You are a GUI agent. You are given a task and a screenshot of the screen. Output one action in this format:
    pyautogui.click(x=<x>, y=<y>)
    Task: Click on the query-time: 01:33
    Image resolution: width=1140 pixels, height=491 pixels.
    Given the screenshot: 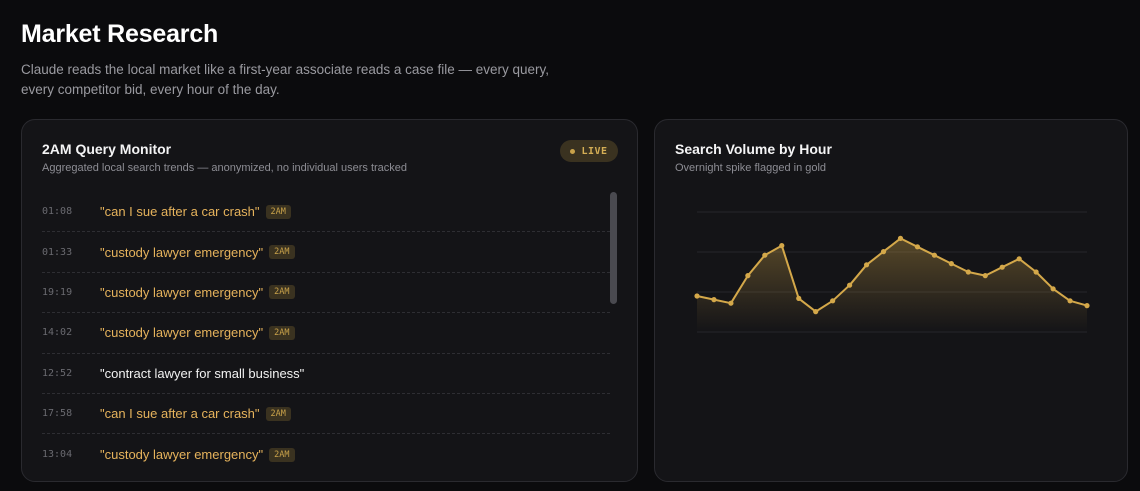 What is the action you would take?
    pyautogui.click(x=57, y=252)
    